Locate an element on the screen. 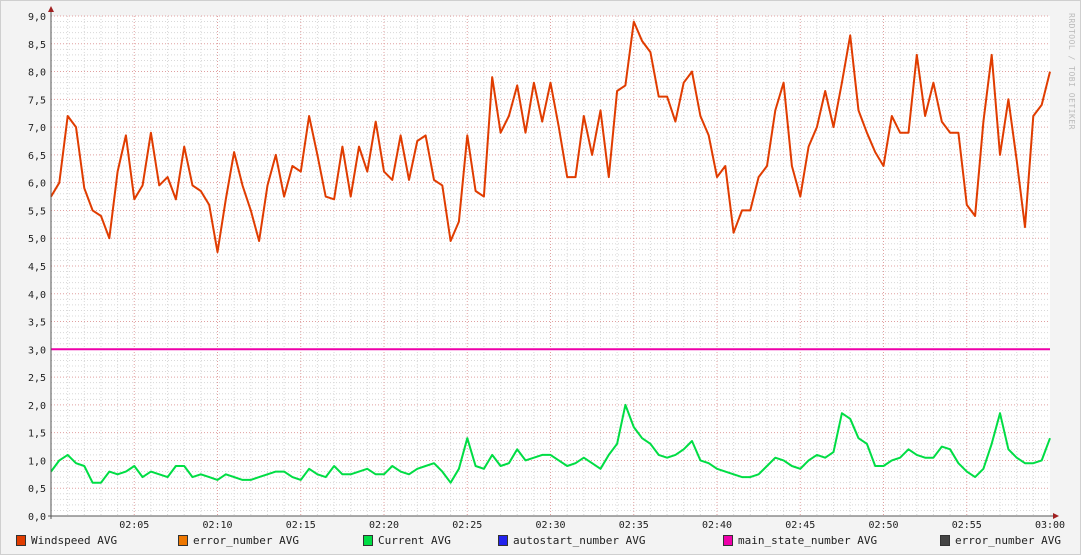  y-tick-label: 0,5 is located at coordinates (37, 489).